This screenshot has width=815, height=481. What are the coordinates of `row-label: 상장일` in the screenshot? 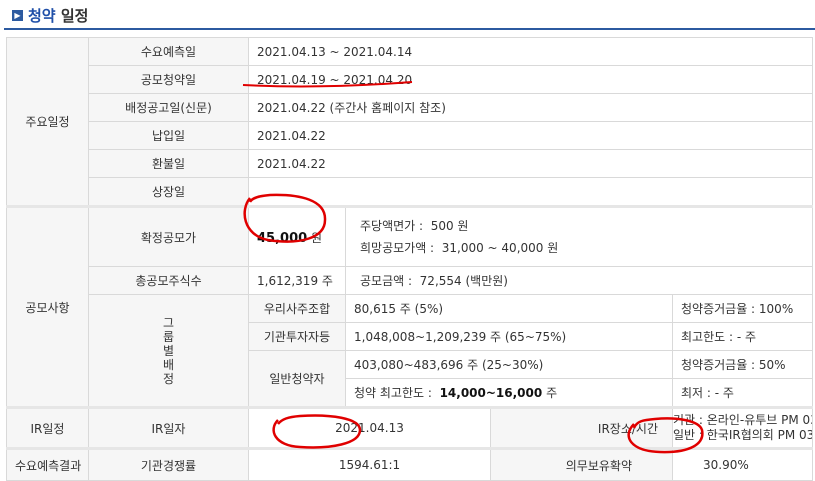 It's located at (168, 192).